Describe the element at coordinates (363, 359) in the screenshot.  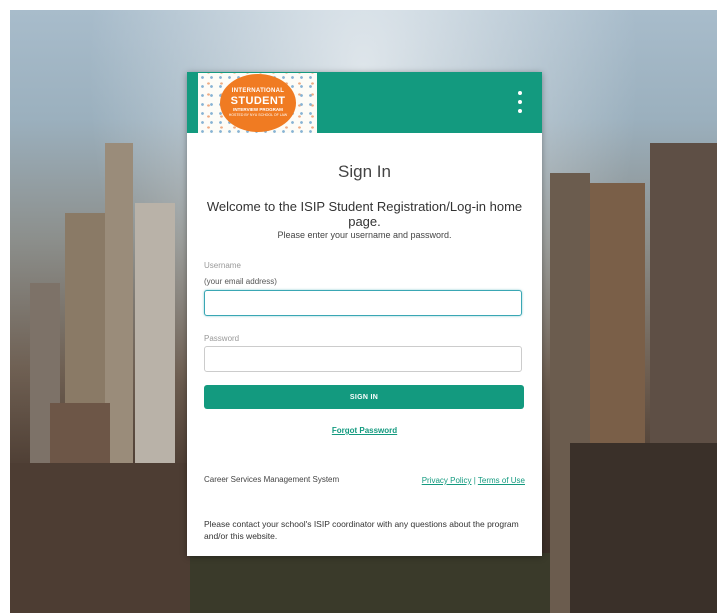
I see `password-input` at that location.